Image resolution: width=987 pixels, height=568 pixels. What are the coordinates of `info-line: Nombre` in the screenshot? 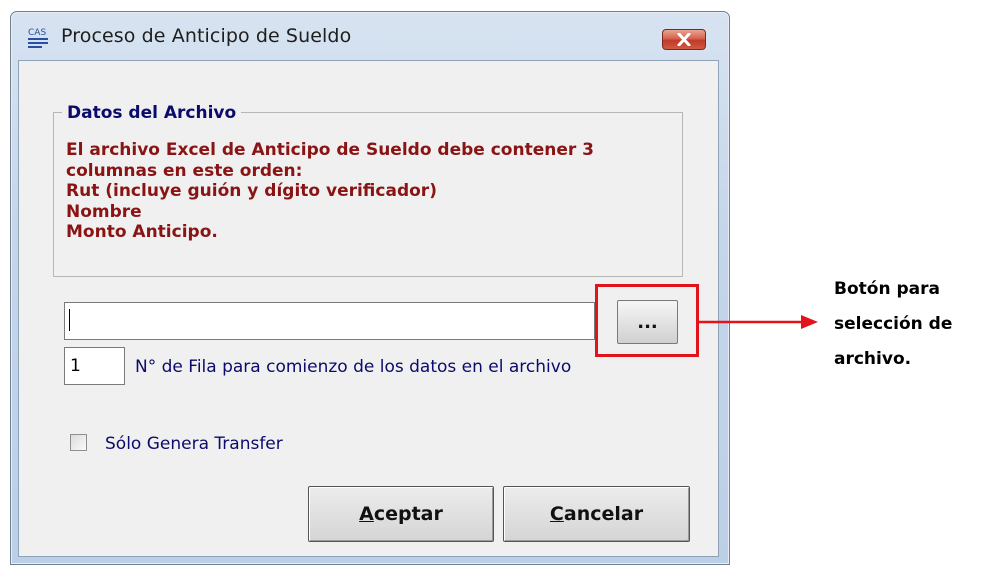 It's located at (104, 211).